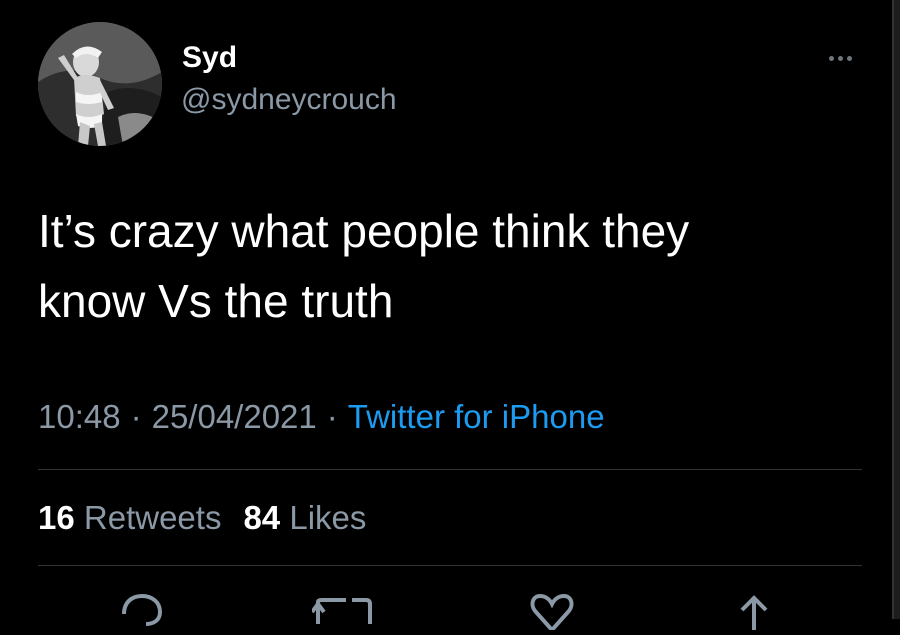  I want to click on retweets-count: 16, so click(56, 517).